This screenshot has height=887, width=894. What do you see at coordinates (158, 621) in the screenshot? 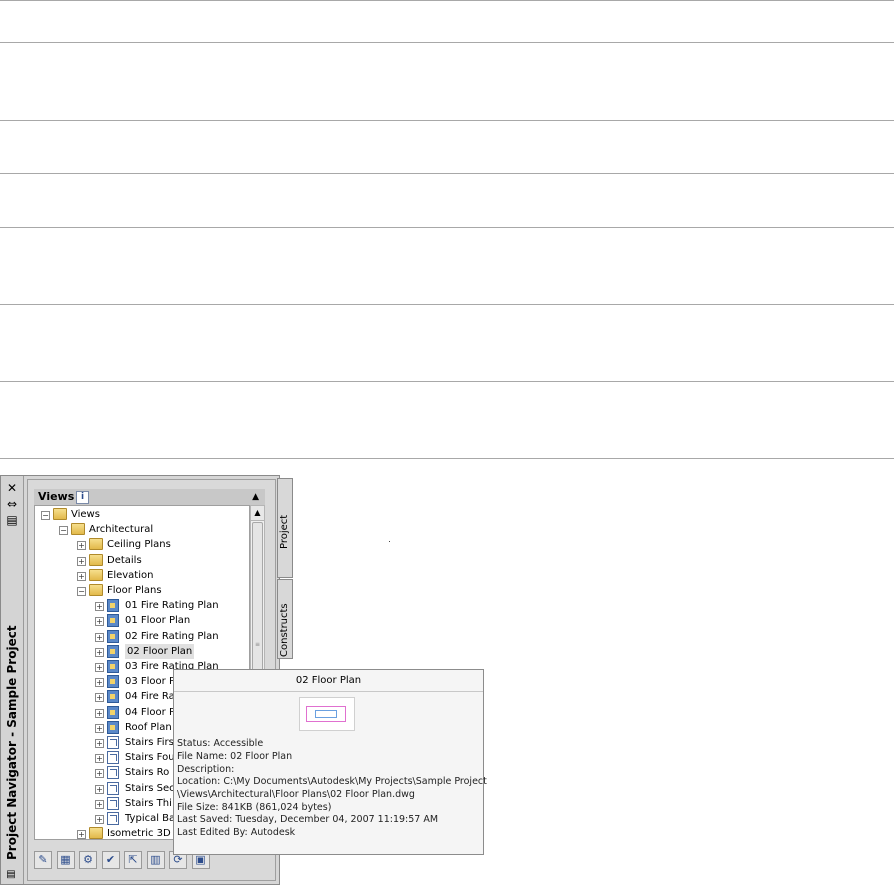
I see `tree-node-label: 01 Floor Plan` at bounding box center [158, 621].